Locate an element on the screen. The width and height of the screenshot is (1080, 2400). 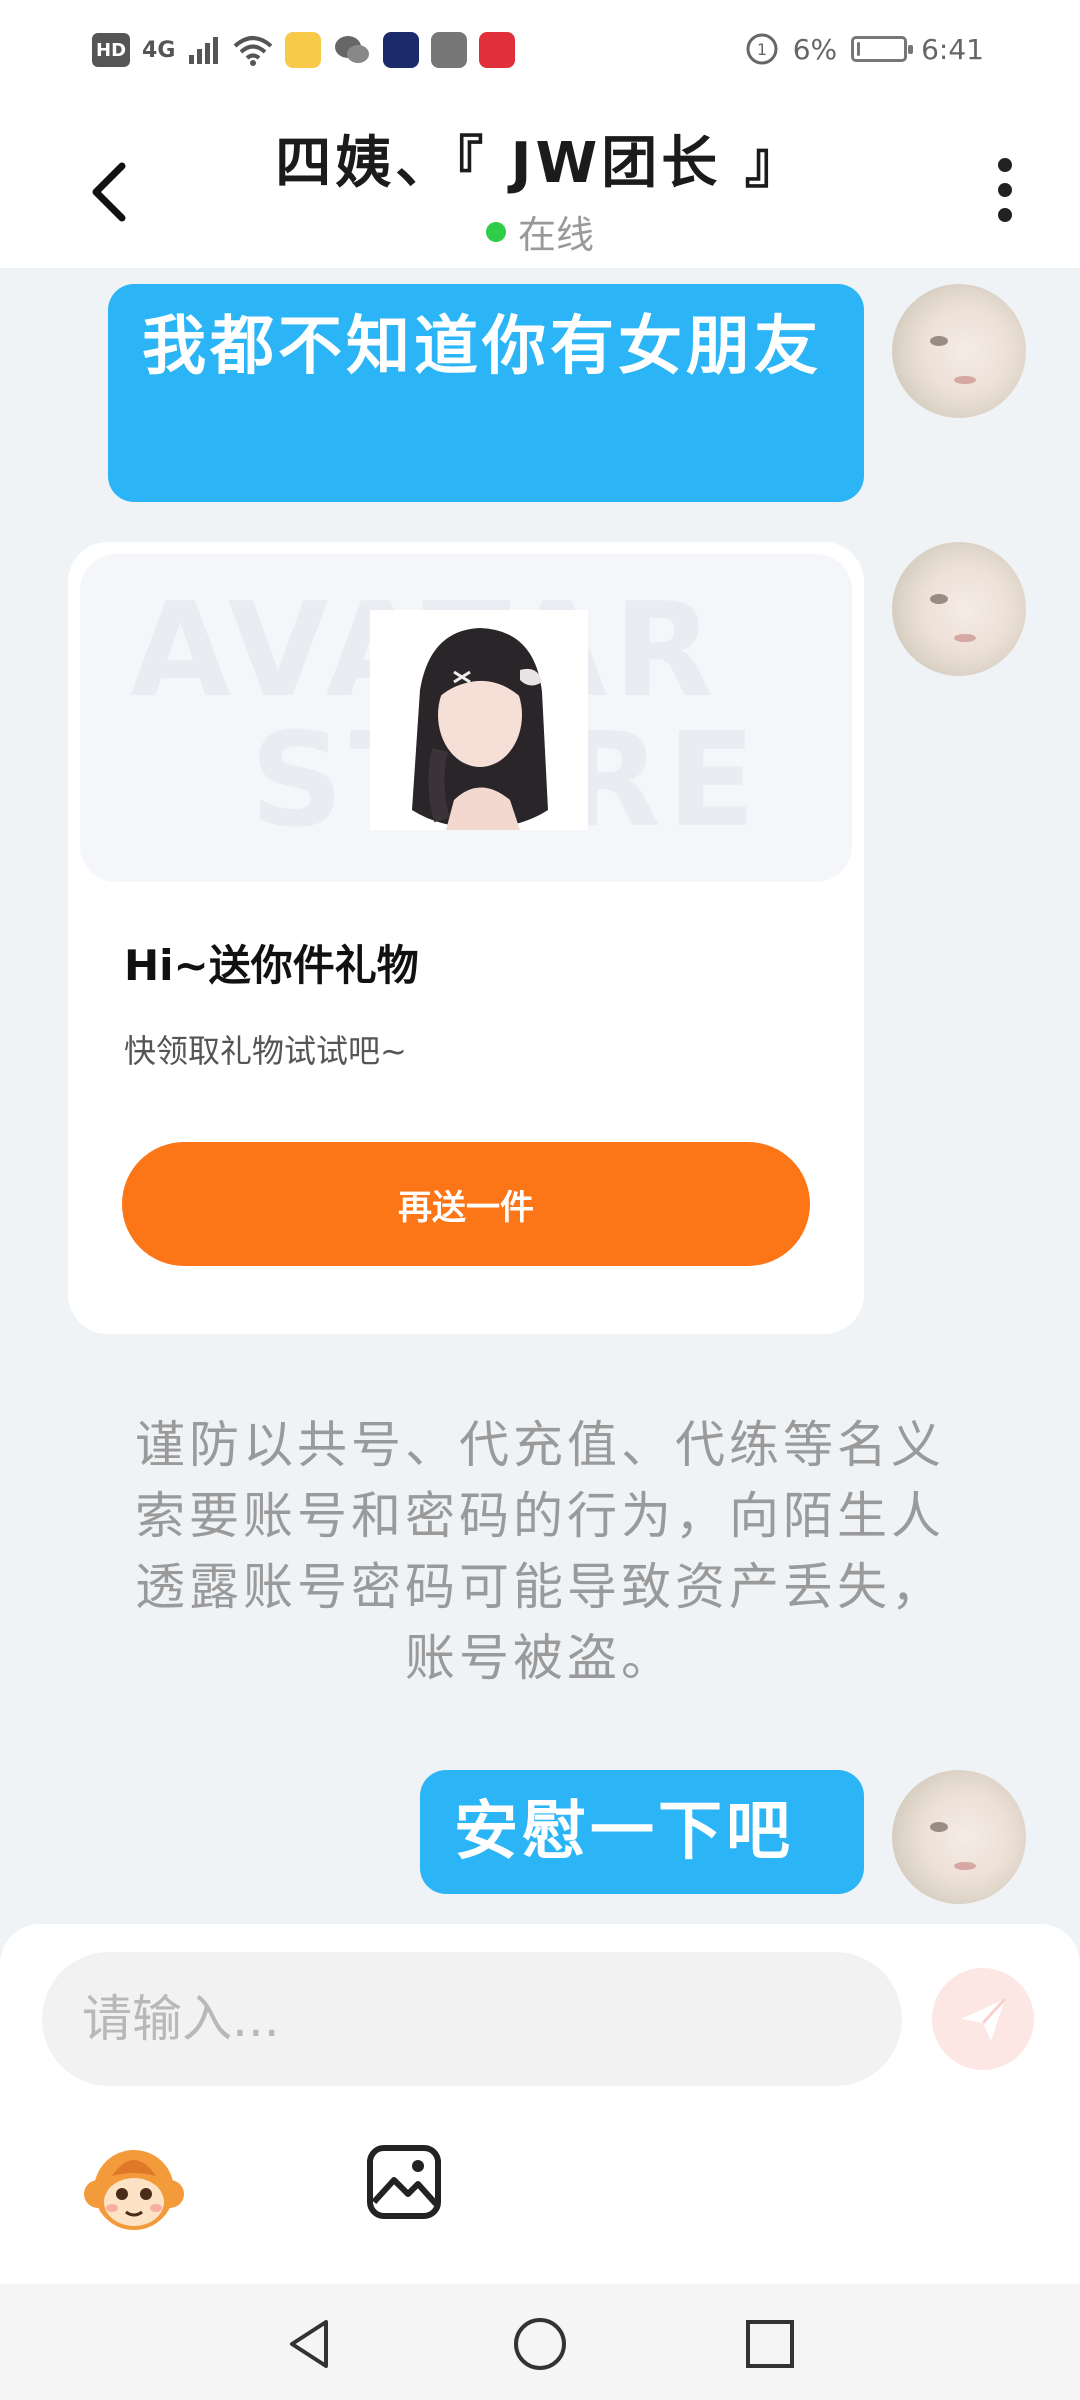
system-nav-bar is located at coordinates (540, 2342).